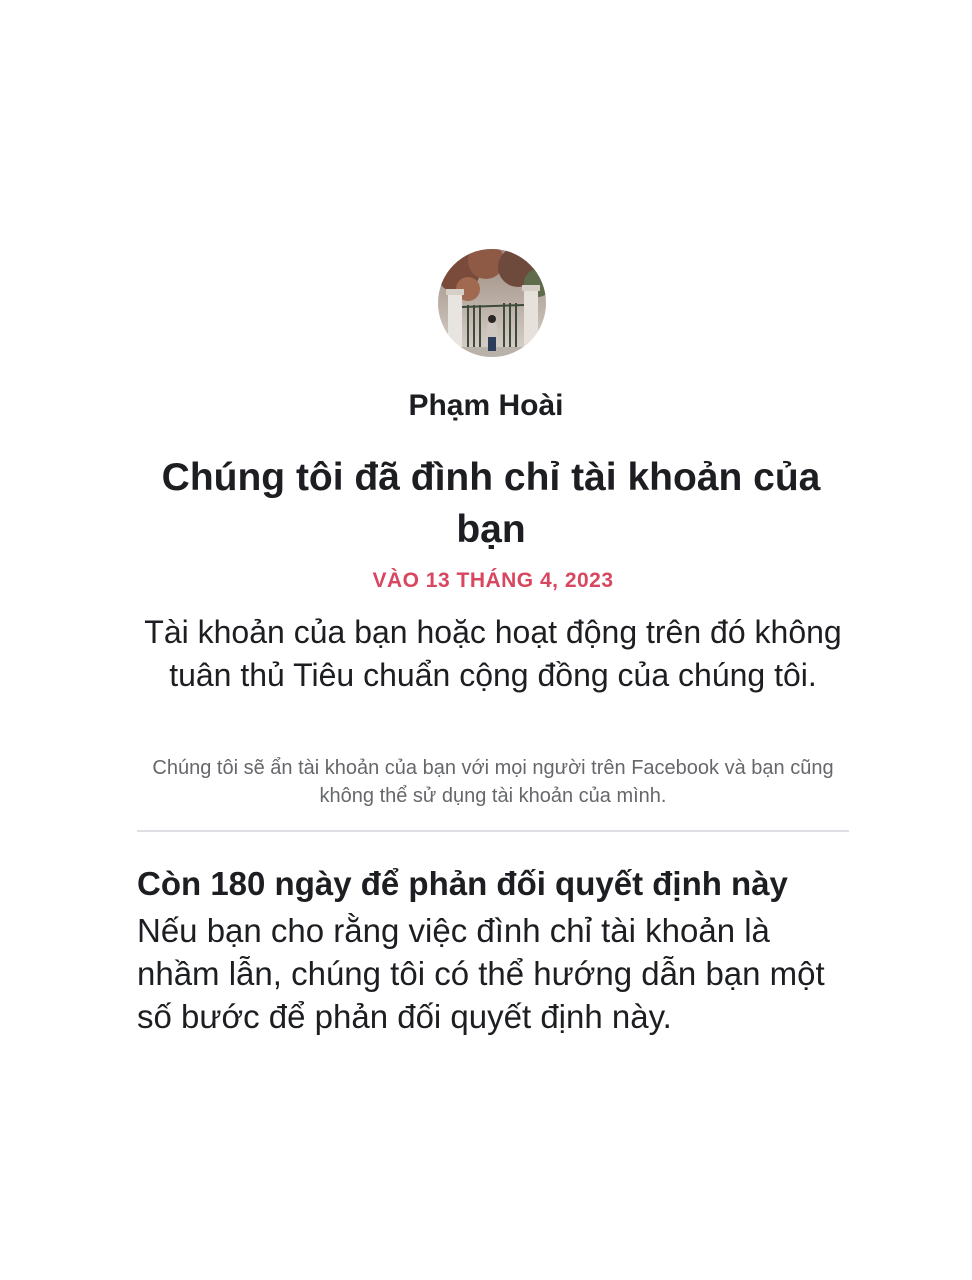  What do you see at coordinates (491, 503) in the screenshot?
I see `page-title: Chúng tôi đã đình chỉ tài khoản của bạn` at bounding box center [491, 503].